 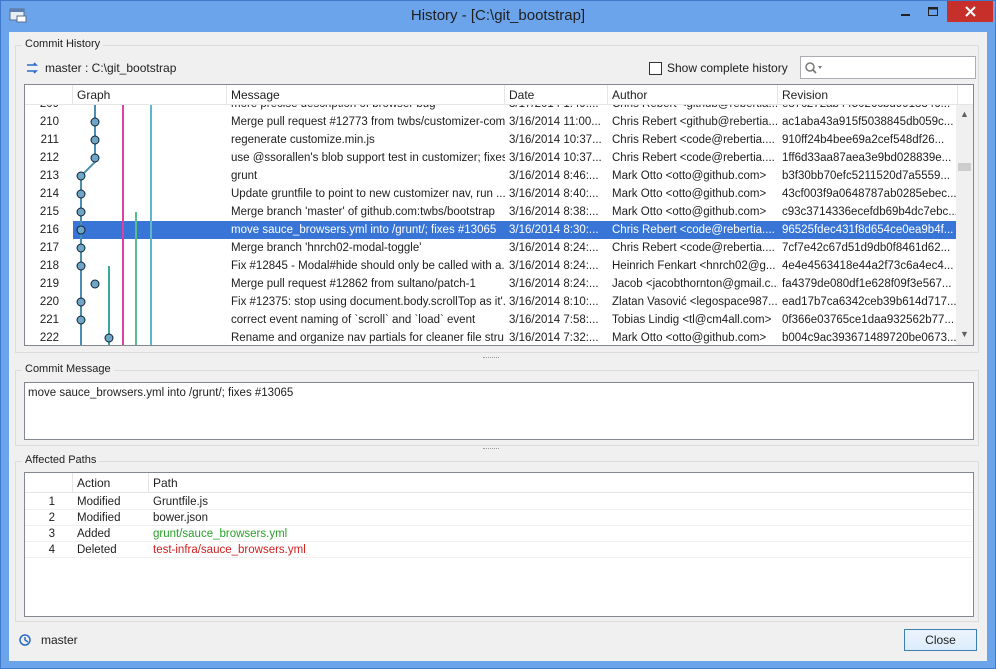 I want to click on column-header-message: Message, so click(x=366, y=95).